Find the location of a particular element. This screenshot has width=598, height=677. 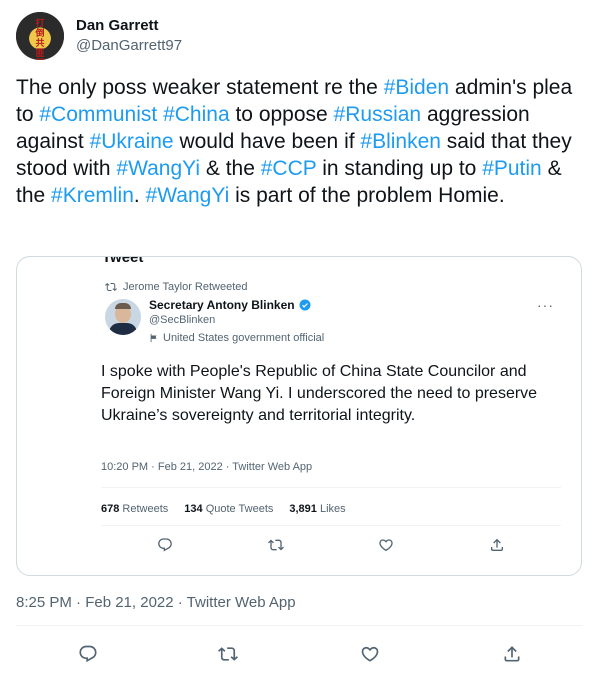

tweet-text-segment: would have been if is located at coordinates (267, 141).